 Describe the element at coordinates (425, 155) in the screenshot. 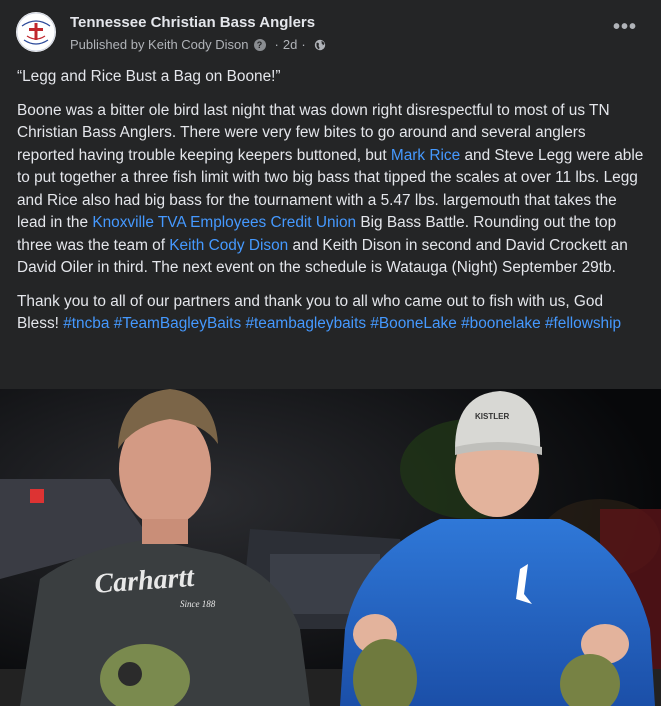

I see `text-link: Mark Rice` at that location.